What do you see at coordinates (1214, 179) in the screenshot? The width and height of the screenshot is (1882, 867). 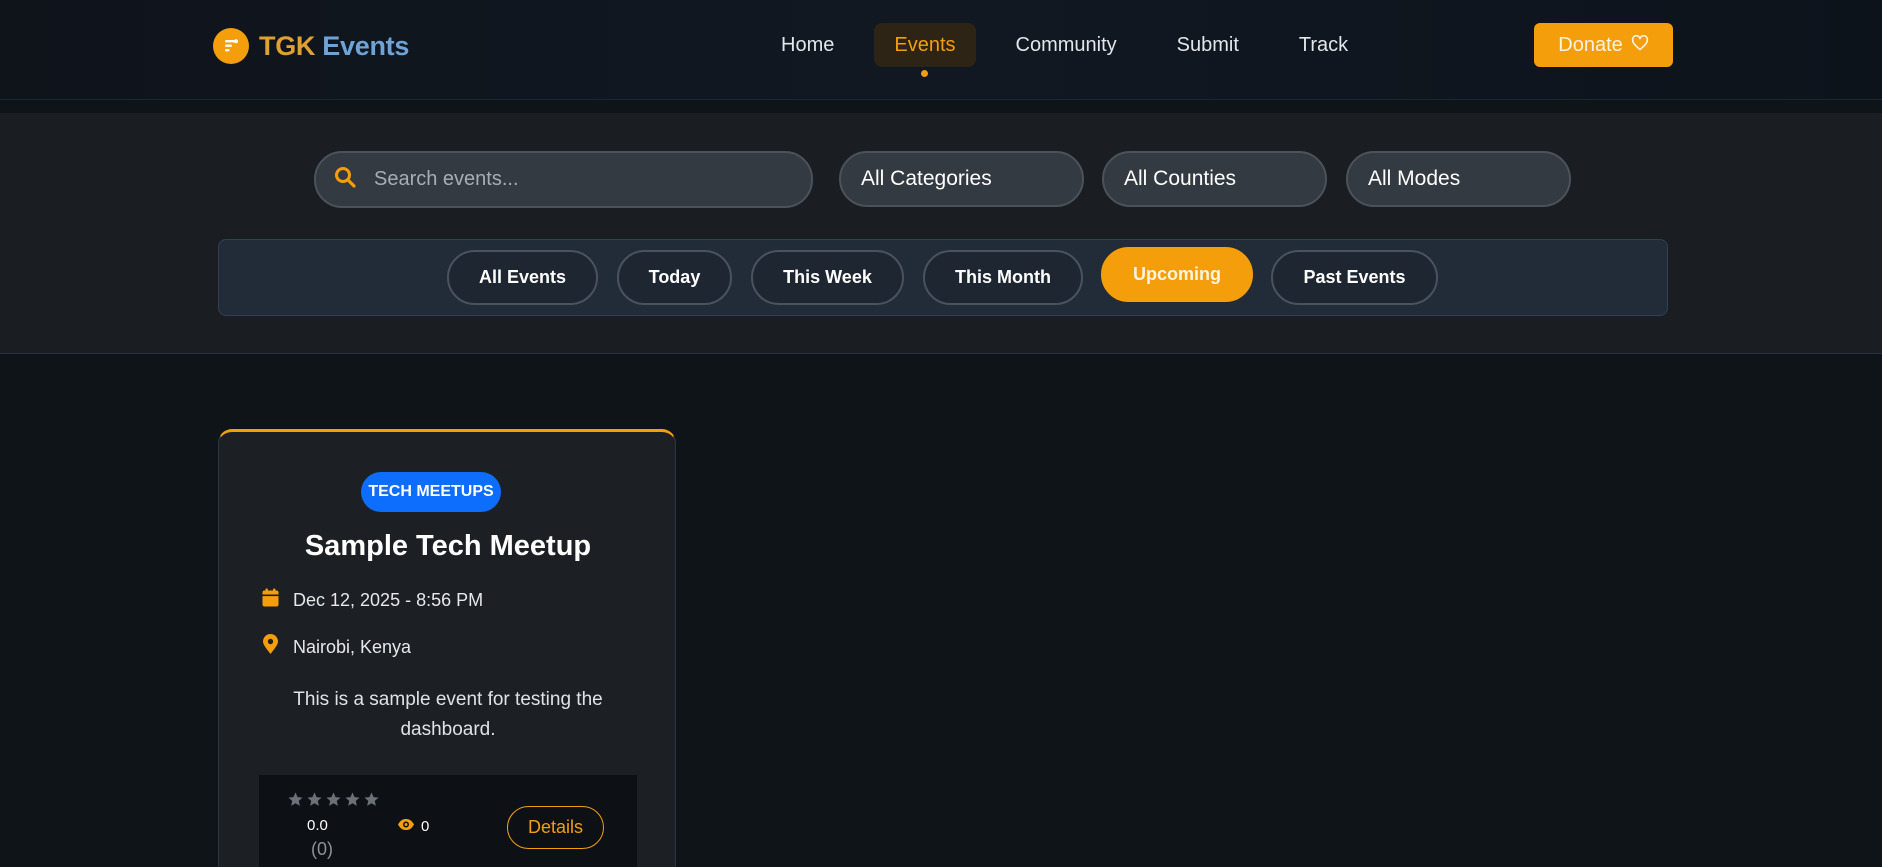 I see `county-select: All Counties` at bounding box center [1214, 179].